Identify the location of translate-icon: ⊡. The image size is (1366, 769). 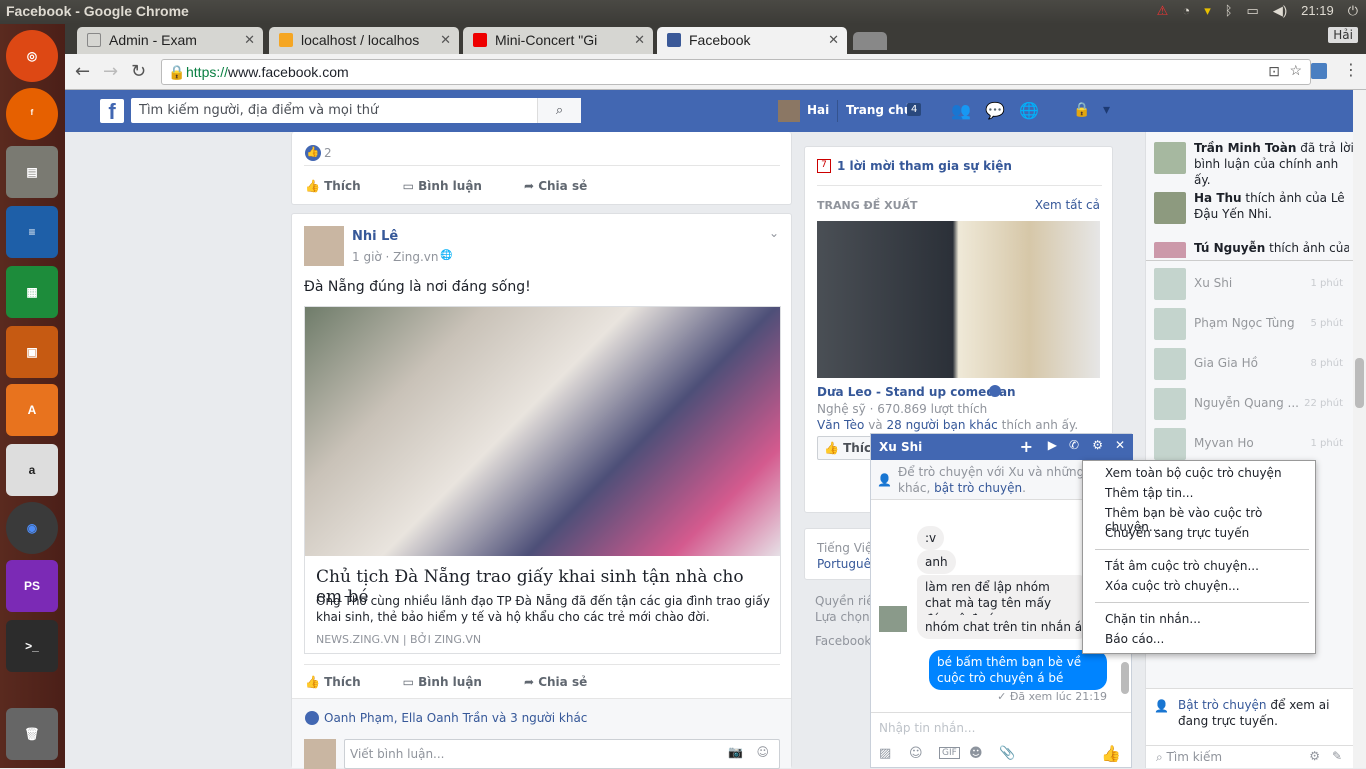
(1274, 71).